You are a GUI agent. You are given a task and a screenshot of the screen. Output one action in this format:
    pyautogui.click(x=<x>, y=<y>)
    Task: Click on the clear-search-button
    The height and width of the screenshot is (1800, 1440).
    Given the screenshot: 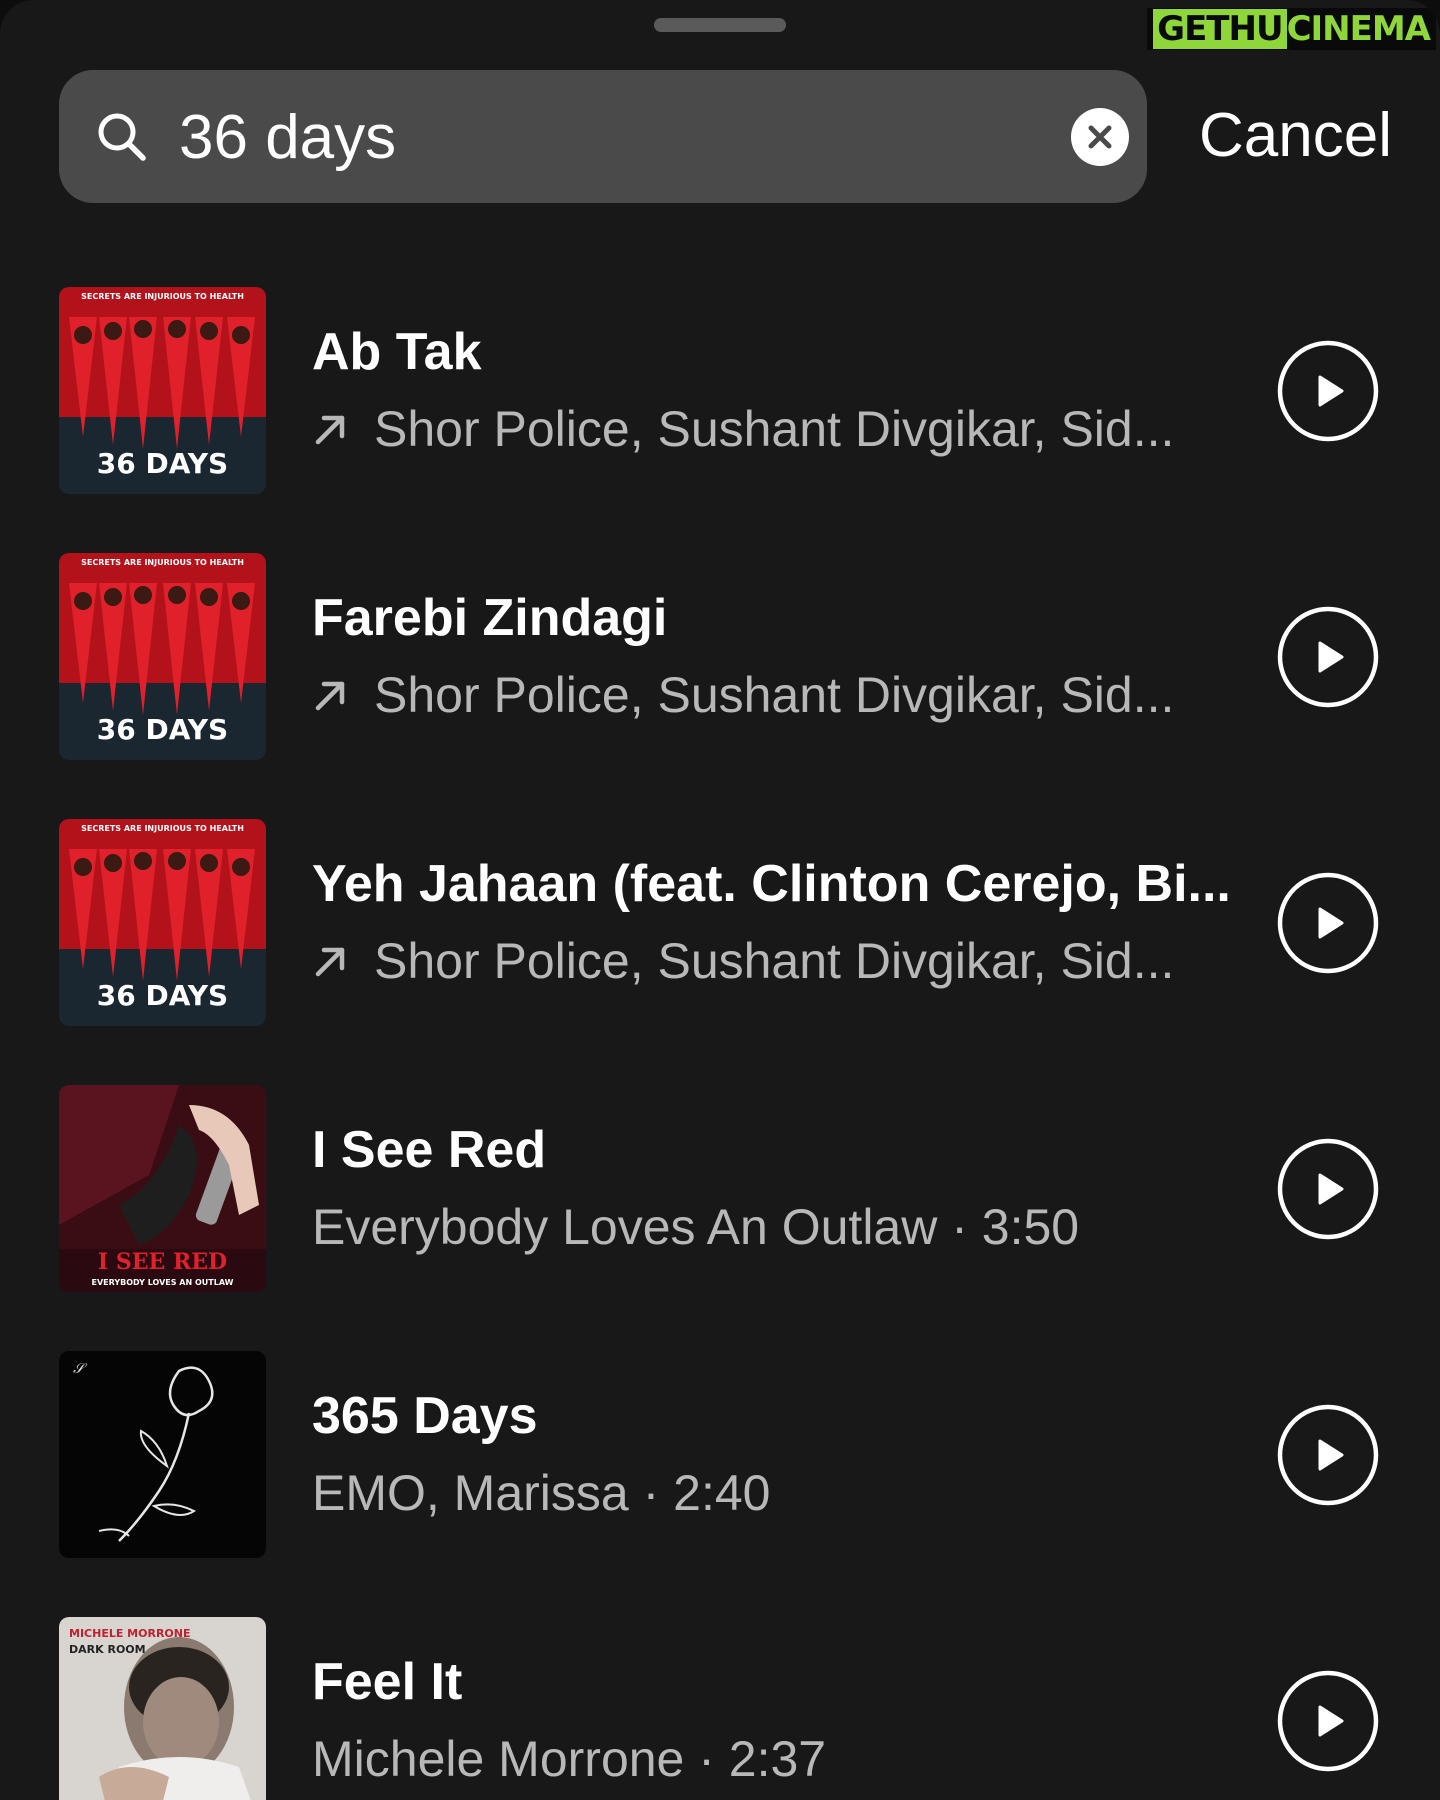 What is the action you would take?
    pyautogui.click(x=1100, y=137)
    